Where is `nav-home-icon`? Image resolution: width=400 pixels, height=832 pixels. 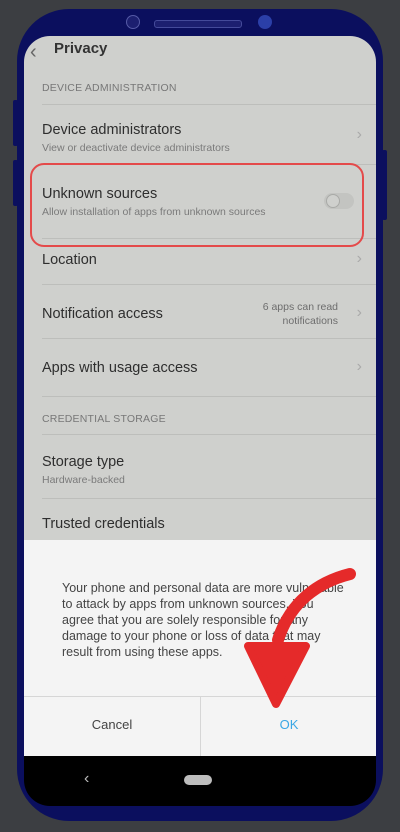
nav-home-icon is located at coordinates (198, 780).